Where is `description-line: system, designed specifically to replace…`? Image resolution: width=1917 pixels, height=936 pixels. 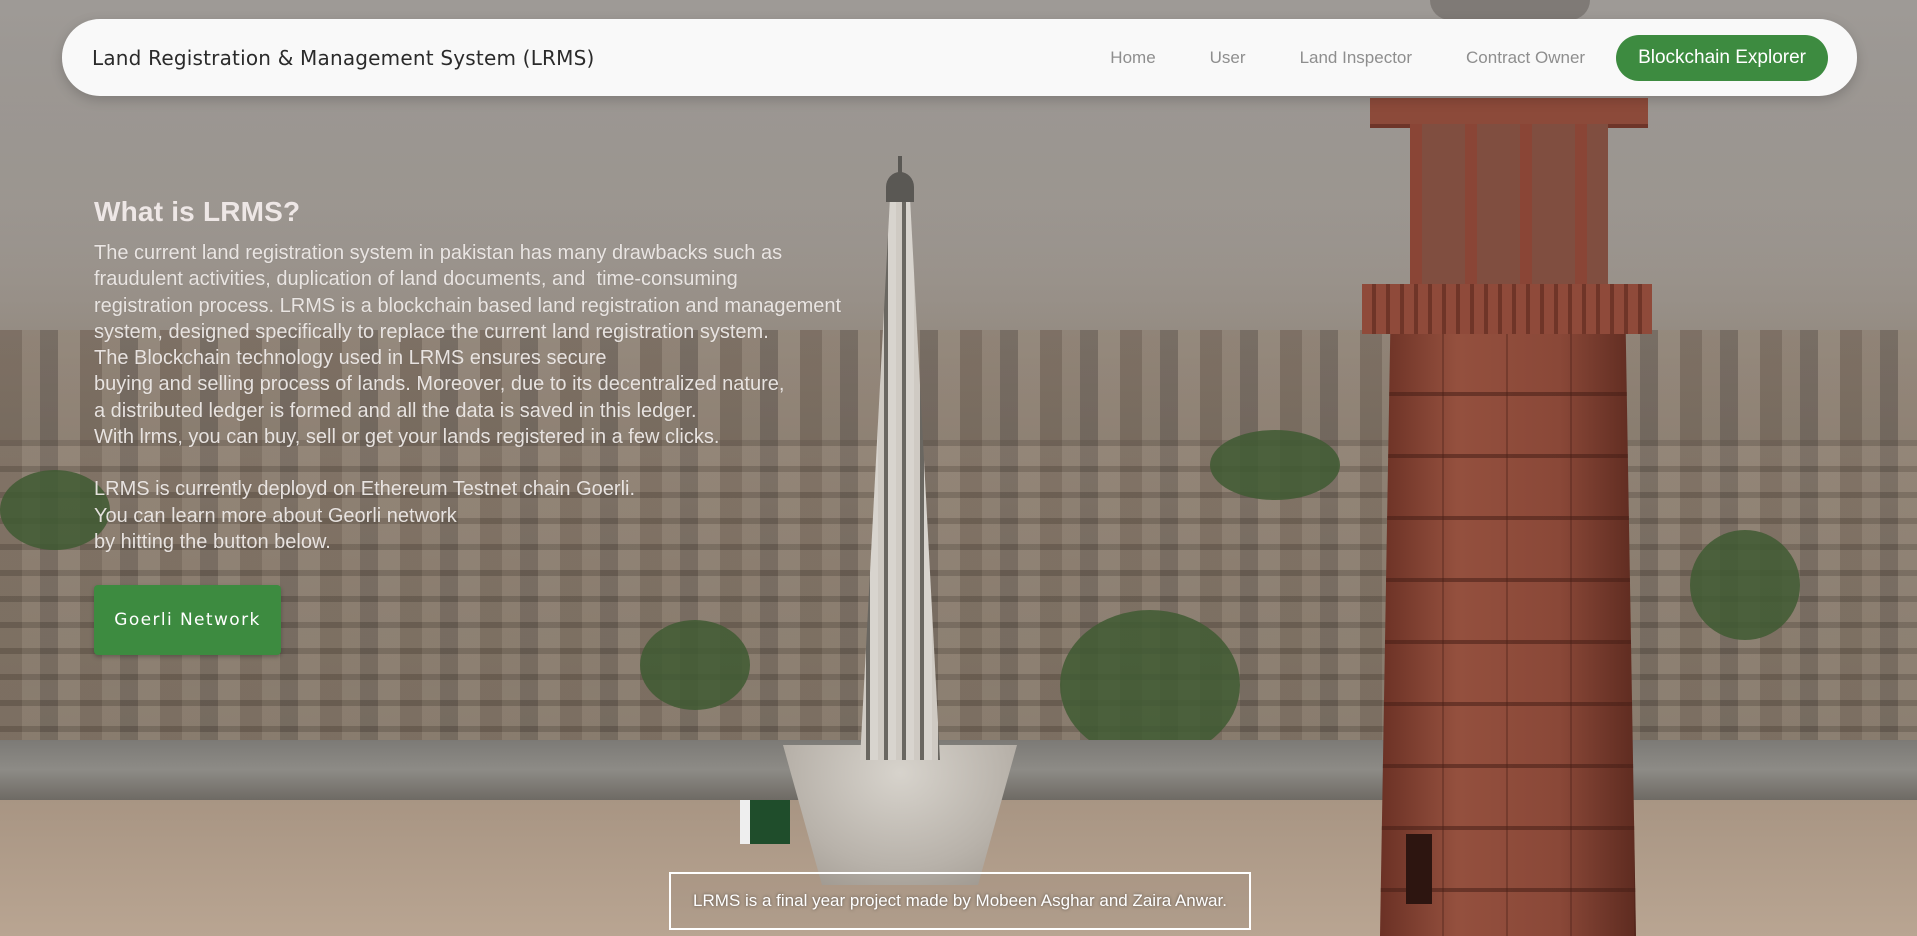 description-line: system, designed specifically to replace… is located at coordinates (431, 331).